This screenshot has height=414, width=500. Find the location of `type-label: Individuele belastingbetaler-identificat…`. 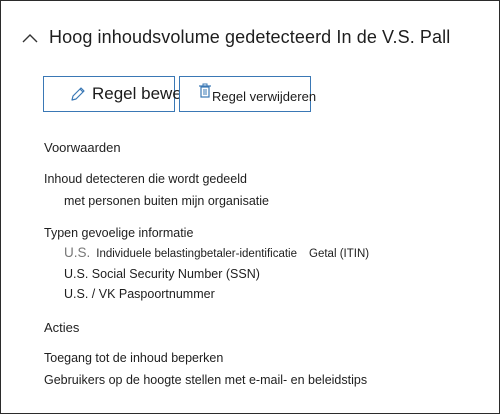

type-label: Individuele belastingbetaler-identificat… is located at coordinates (197, 254).